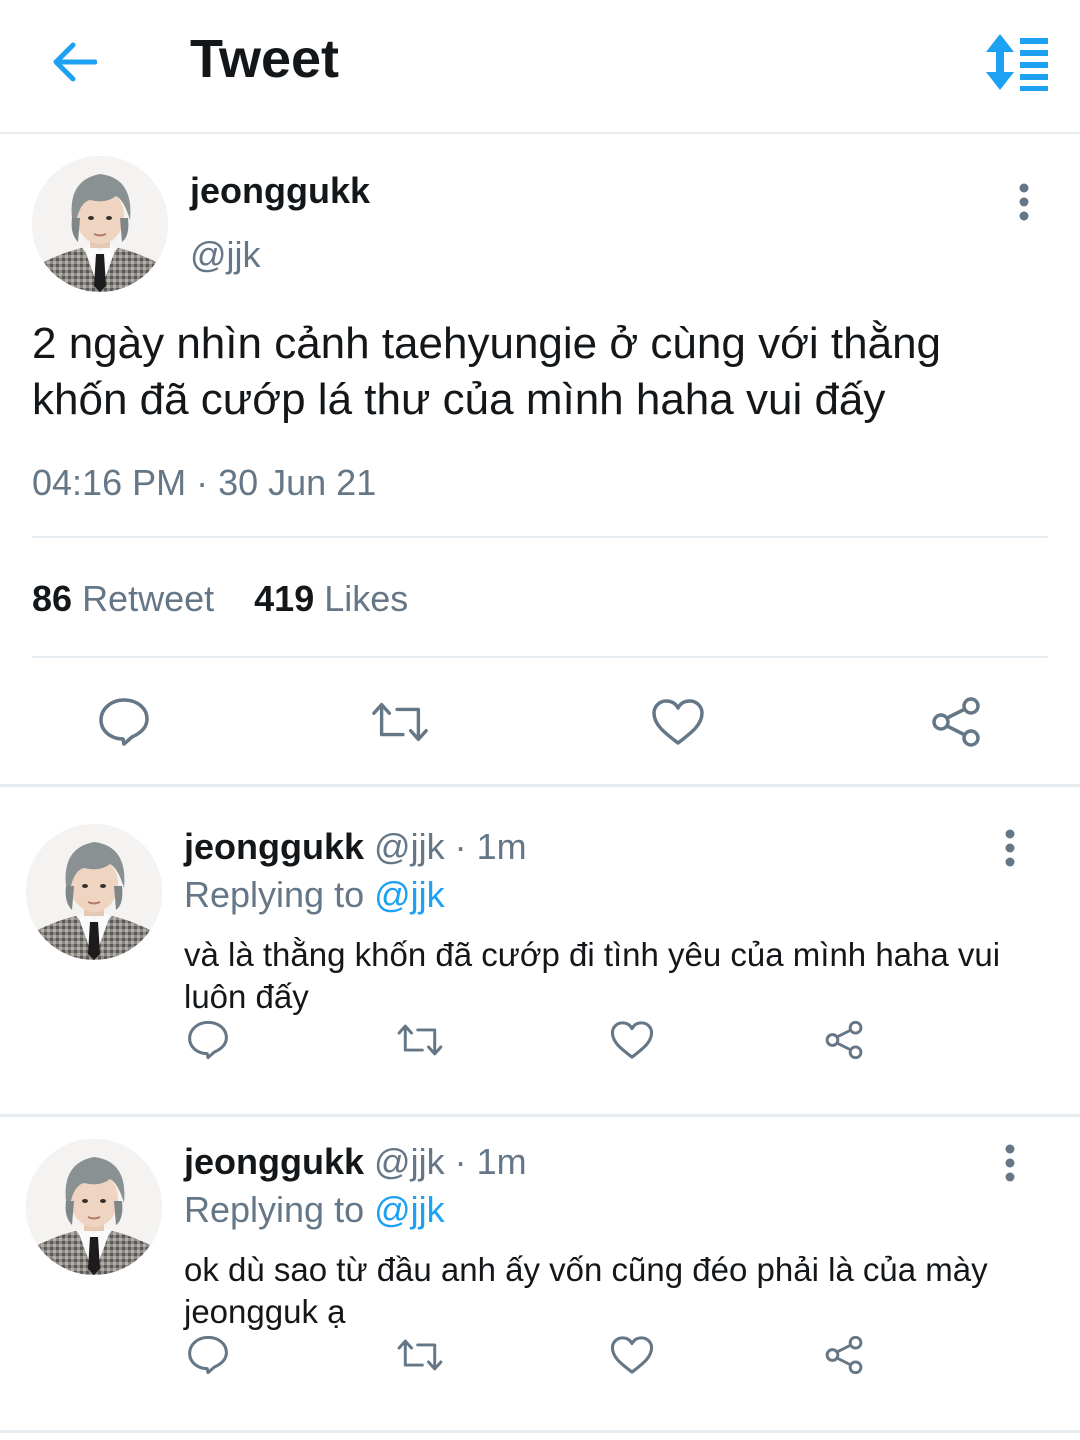 This screenshot has width=1080, height=1440. Describe the element at coordinates (540, 67) in the screenshot. I see `top-bar: Tweet` at that location.